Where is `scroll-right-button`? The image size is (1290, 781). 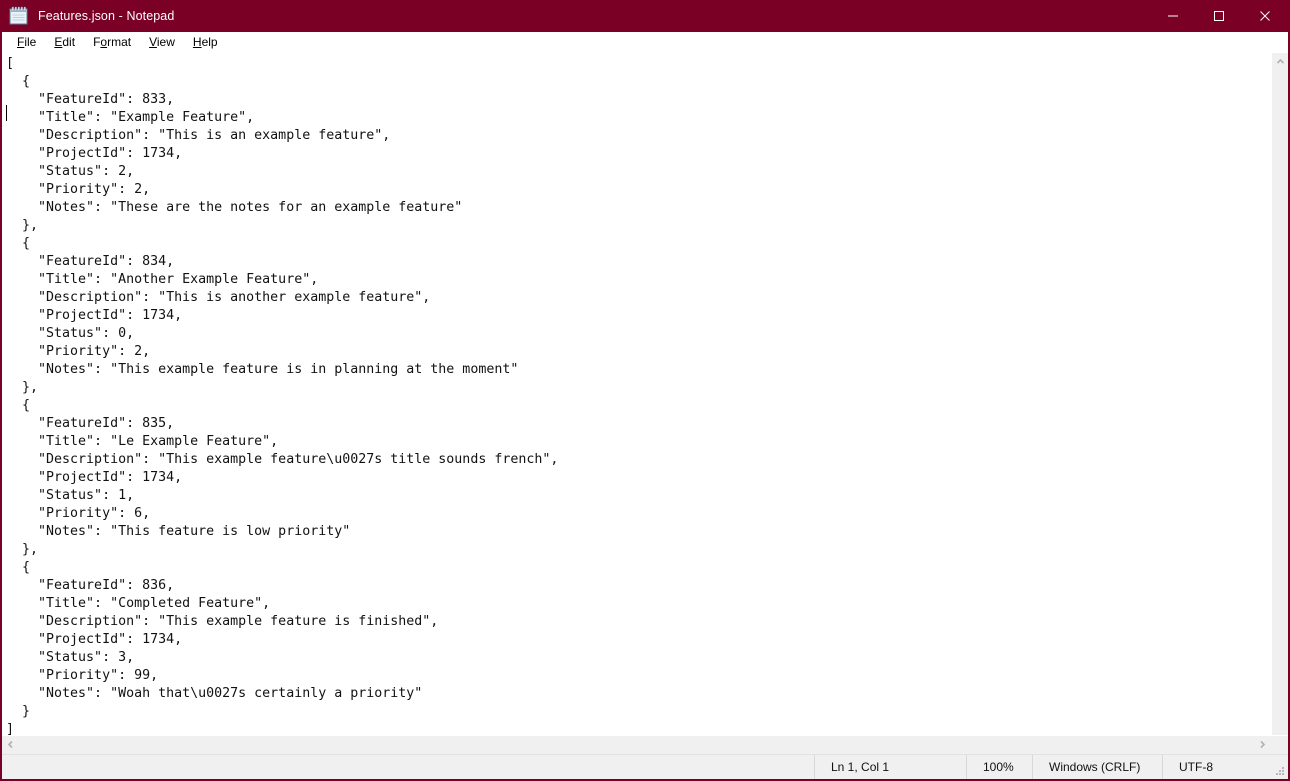
scroll-right-button is located at coordinates (1262, 744).